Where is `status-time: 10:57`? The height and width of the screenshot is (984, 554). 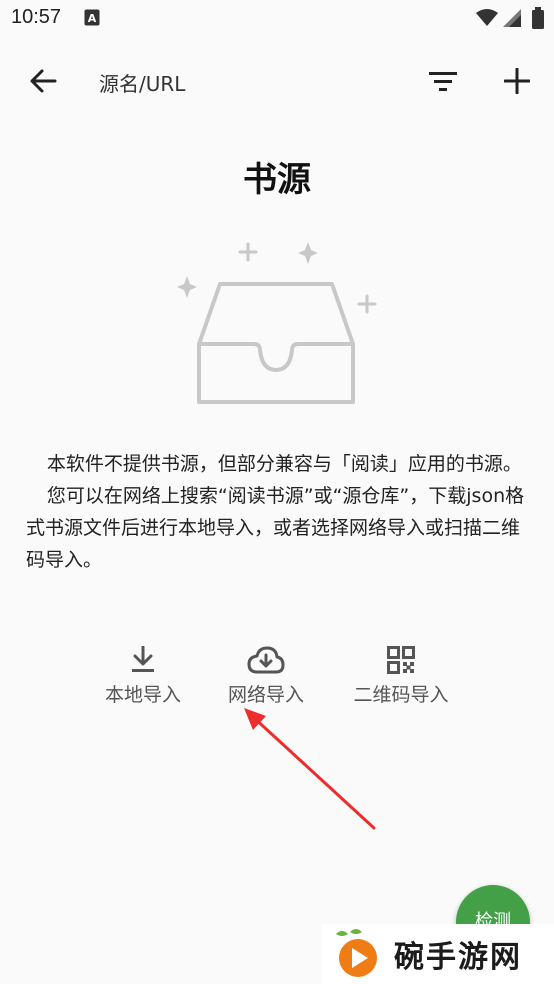
status-time: 10:57 is located at coordinates (36, 17).